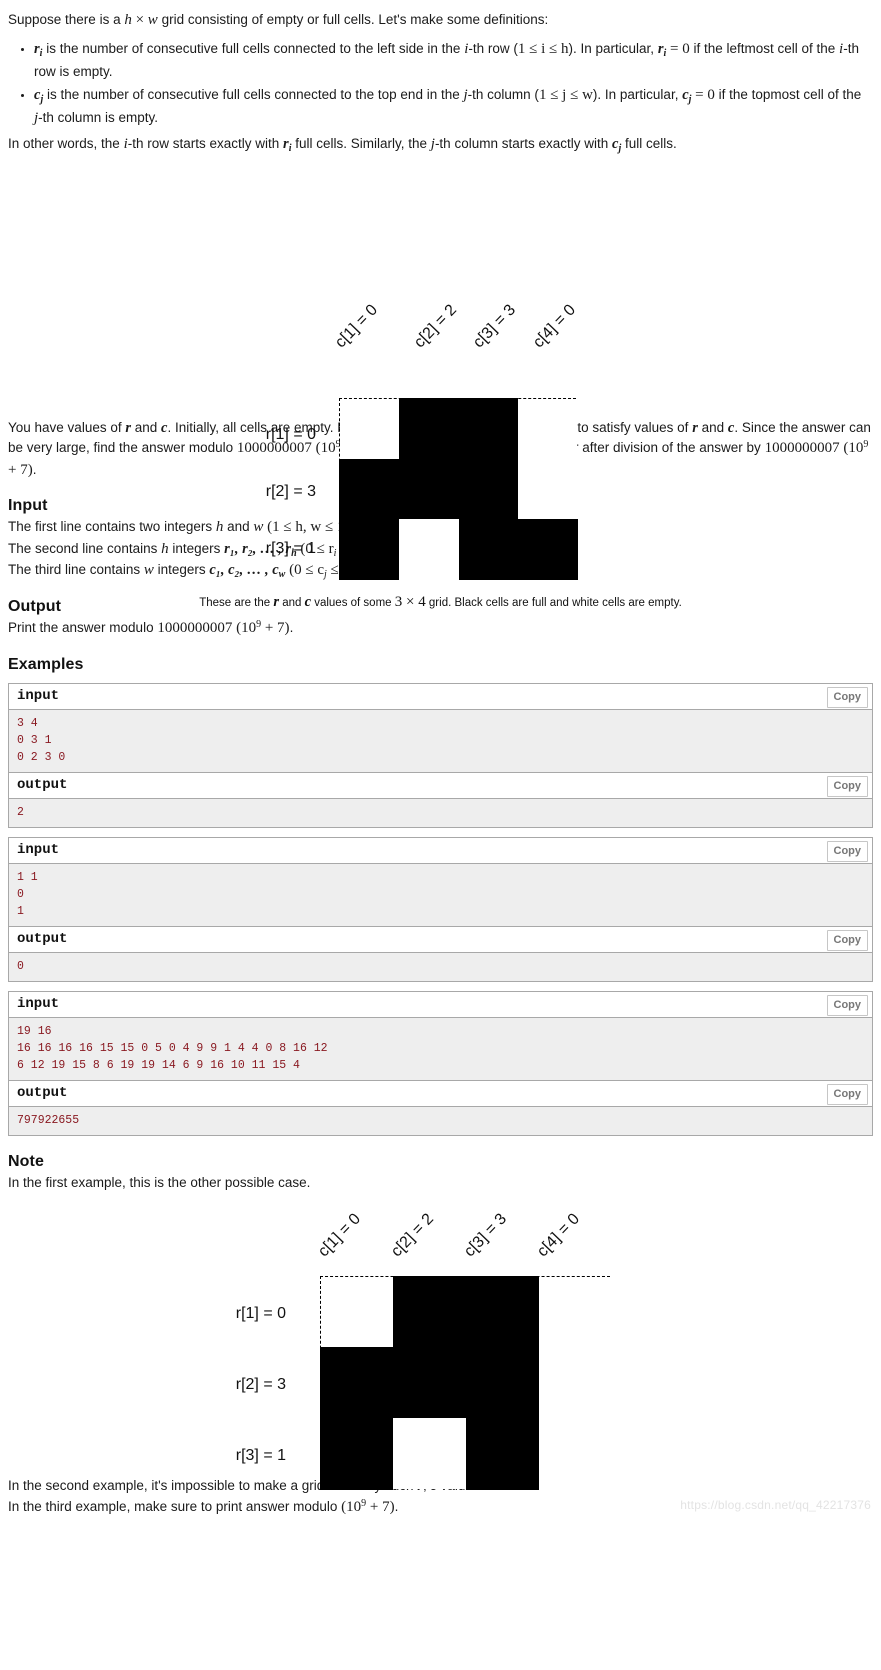 Image resolution: width=881 pixels, height=1670 pixels. Describe the element at coordinates (351, 1507) in the screenshot. I see `note3-mod: (10` at that location.